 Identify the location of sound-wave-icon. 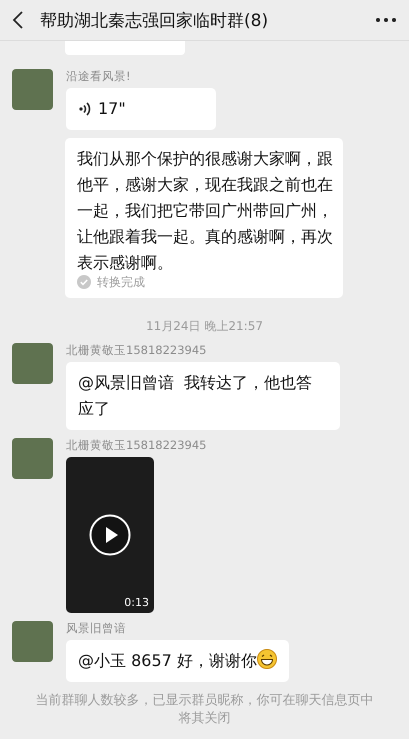
(85, 109).